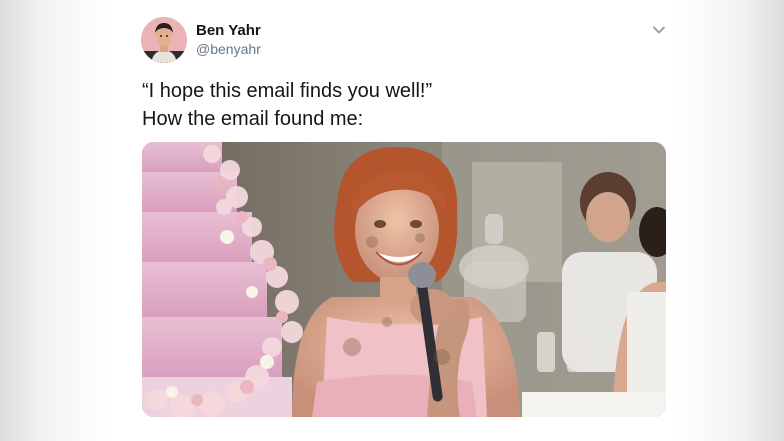 This screenshot has height=441, width=784. I want to click on avatar, so click(164, 40).